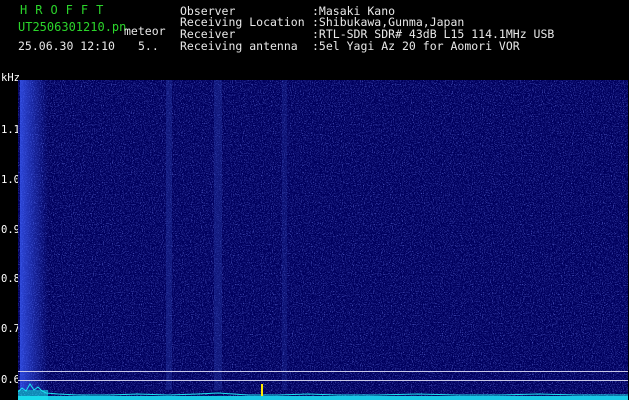 The width and height of the screenshot is (629, 400). What do you see at coordinates (145, 31) in the screenshot?
I see `meteor-label: meteor` at bounding box center [145, 31].